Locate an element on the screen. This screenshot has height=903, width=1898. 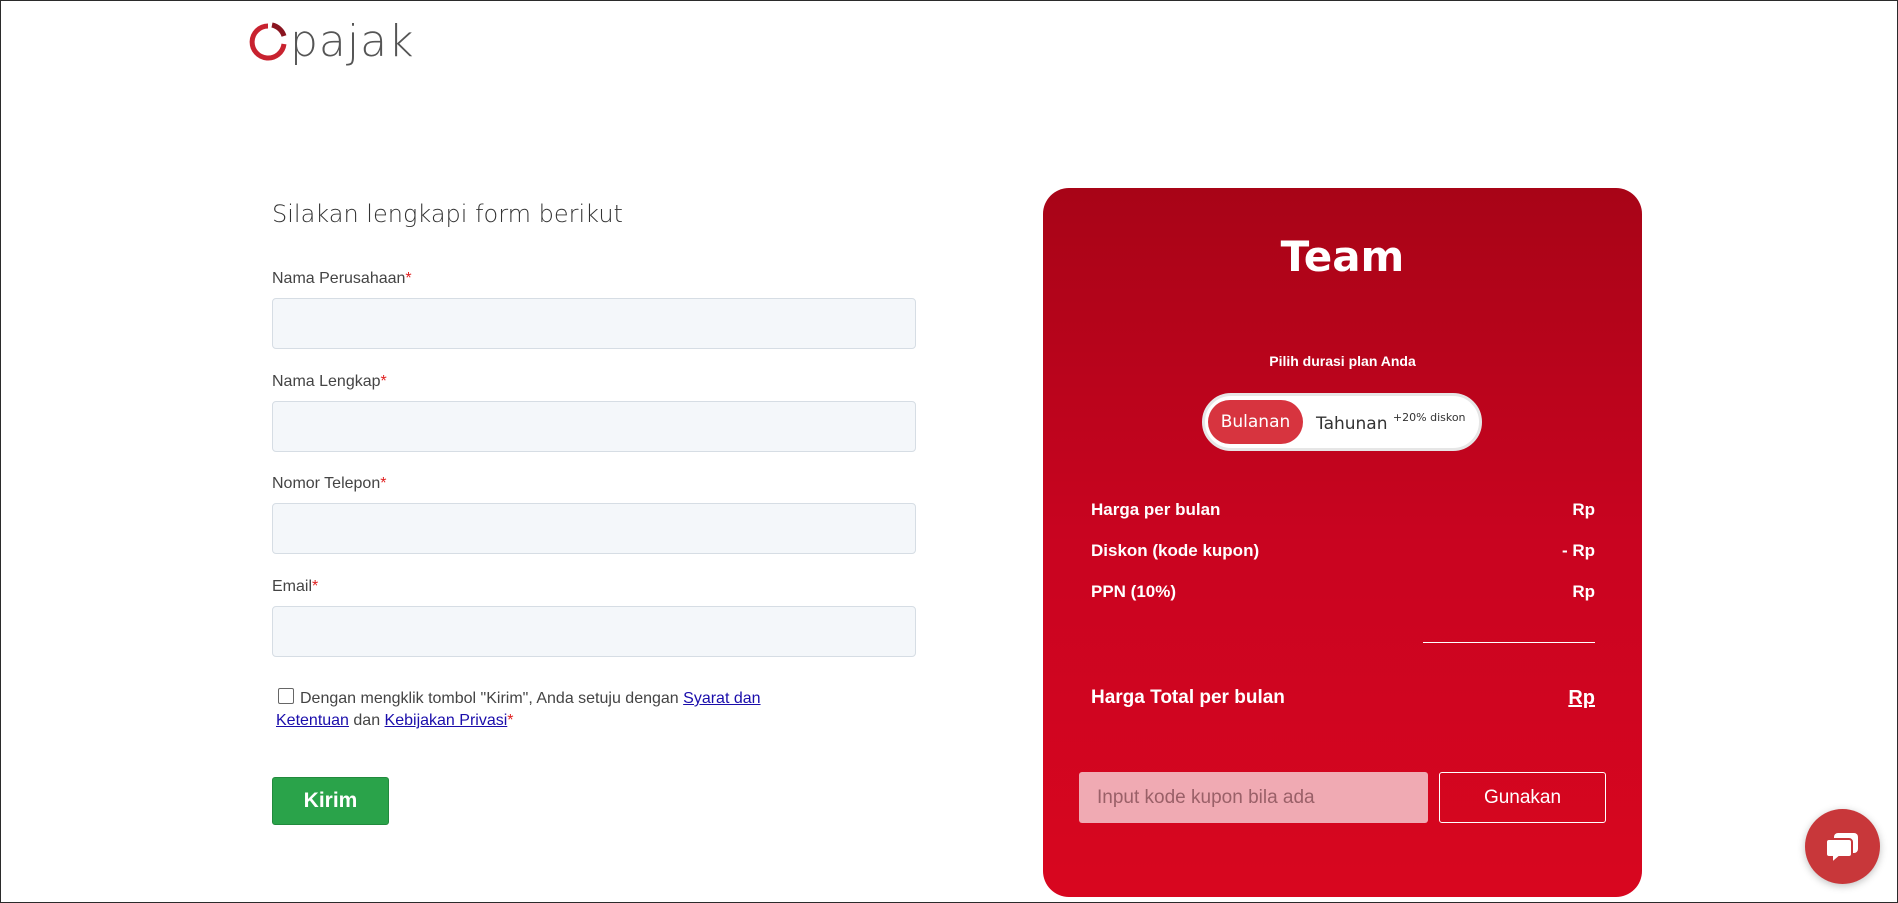
pajak-logo: pajak is located at coordinates (331, 42).